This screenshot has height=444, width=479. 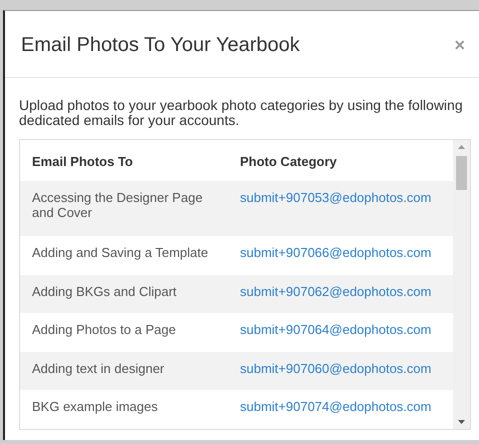 What do you see at coordinates (124, 371) in the screenshot?
I see `category-cell: Adding text in designer` at bounding box center [124, 371].